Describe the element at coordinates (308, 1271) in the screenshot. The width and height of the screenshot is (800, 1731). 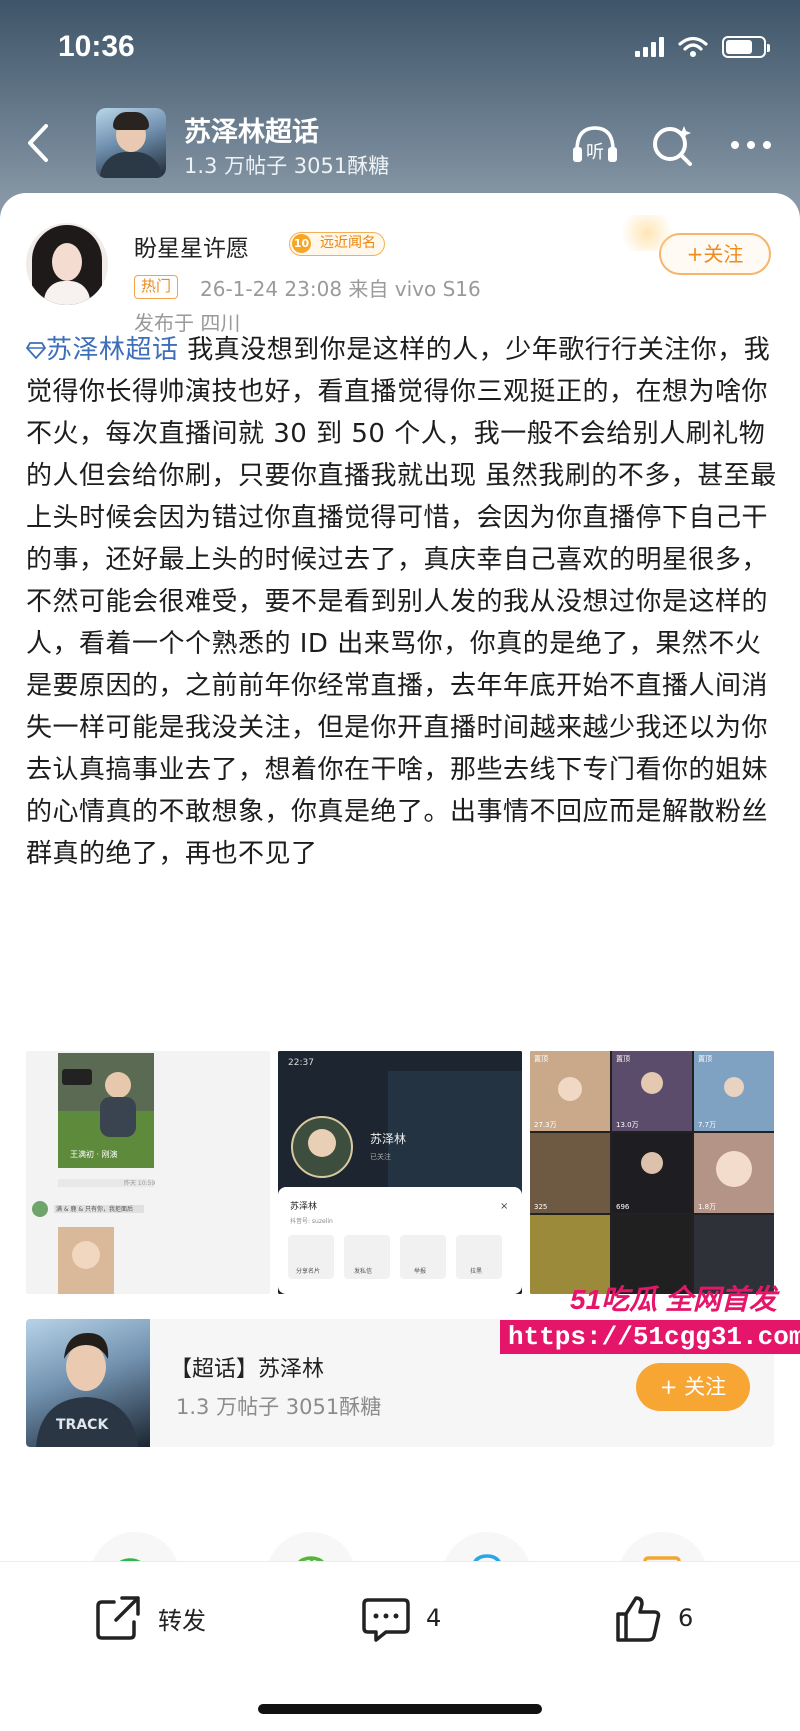
I see `img2-action-share: 分享名片` at that location.